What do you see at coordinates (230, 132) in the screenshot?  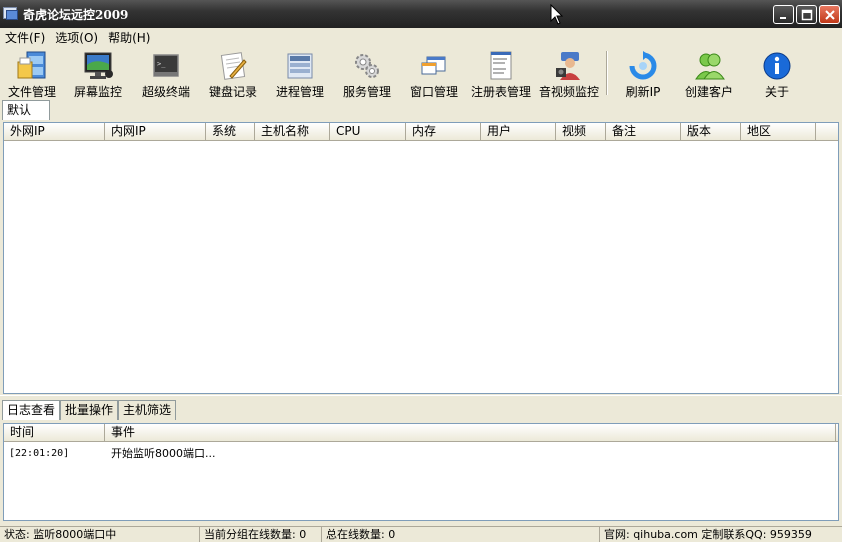 I see `column-header-os: 系统` at bounding box center [230, 132].